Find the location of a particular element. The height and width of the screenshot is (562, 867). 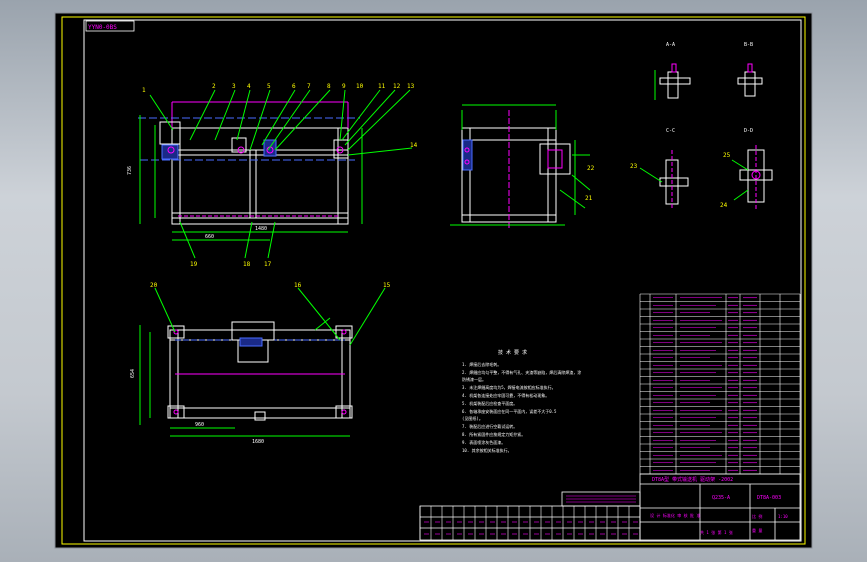

callout-23: 23 is located at coordinates (634, 166).